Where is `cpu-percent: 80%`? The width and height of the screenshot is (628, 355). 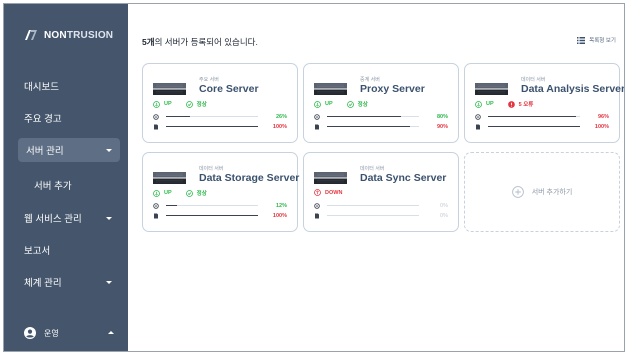
cpu-percent: 80% is located at coordinates (442, 116).